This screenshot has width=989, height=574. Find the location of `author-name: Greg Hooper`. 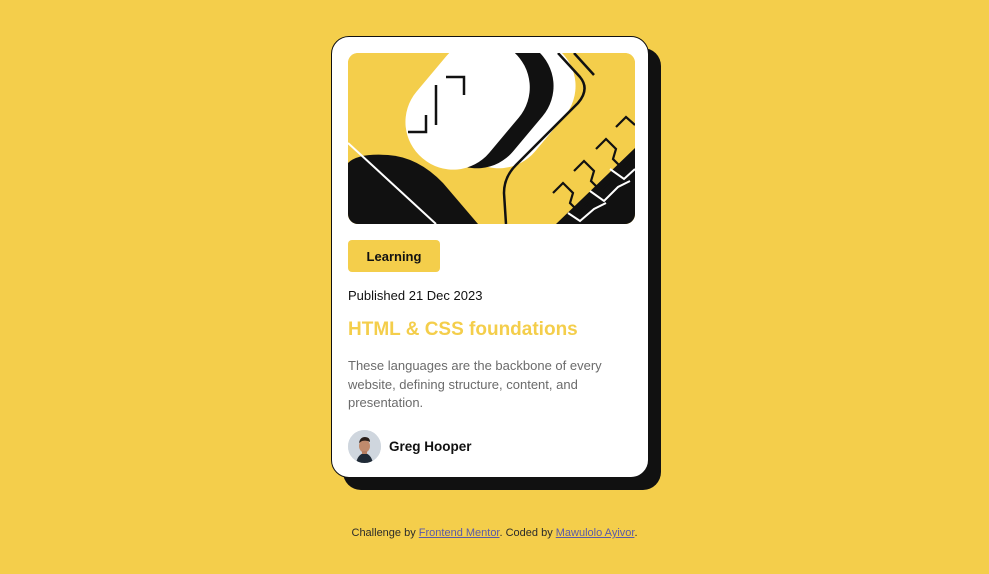

author-name: Greg Hooper is located at coordinates (430, 446).